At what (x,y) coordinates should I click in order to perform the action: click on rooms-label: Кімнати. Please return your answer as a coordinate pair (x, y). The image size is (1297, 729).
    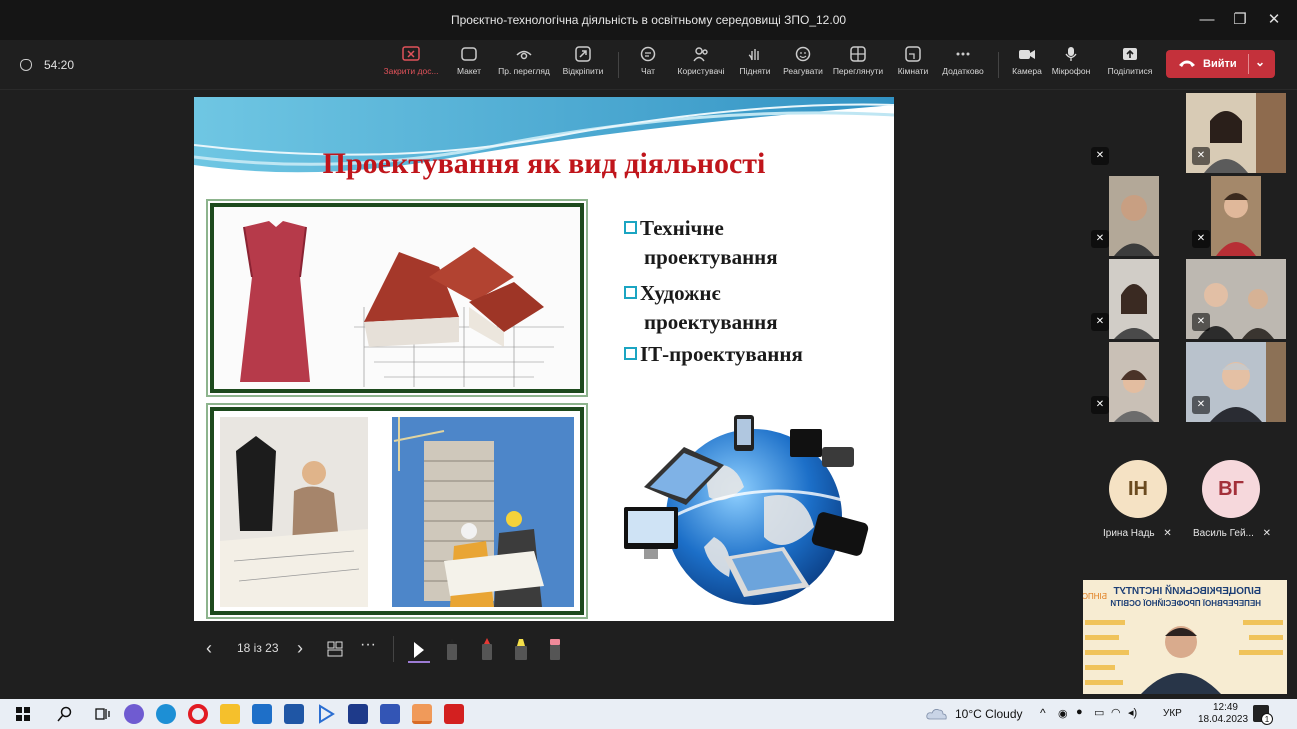
    Looking at the image, I should click on (913, 71).